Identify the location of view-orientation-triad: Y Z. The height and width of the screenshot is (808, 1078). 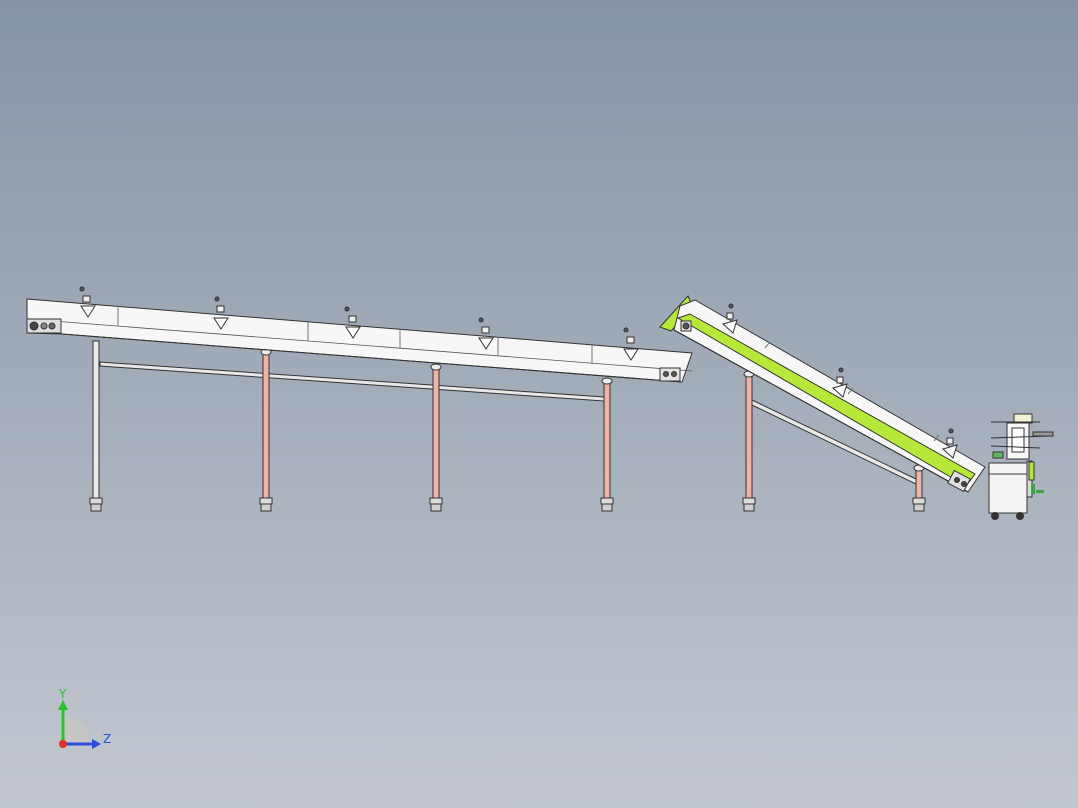
(83, 721).